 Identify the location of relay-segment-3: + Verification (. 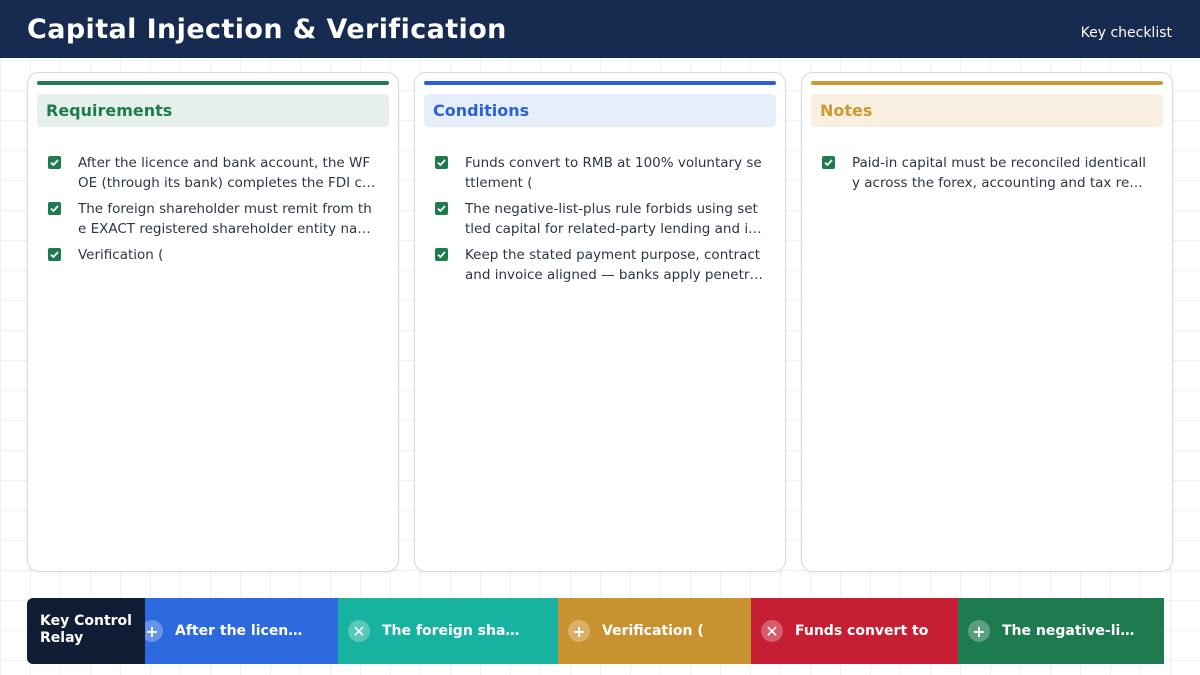
(668, 631).